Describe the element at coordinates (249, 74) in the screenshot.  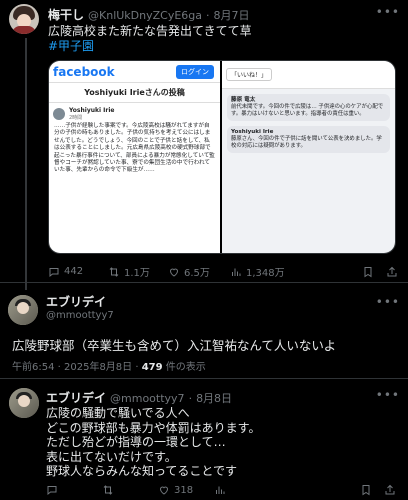
I see `fb-like-button: 「いいね！」` at that location.